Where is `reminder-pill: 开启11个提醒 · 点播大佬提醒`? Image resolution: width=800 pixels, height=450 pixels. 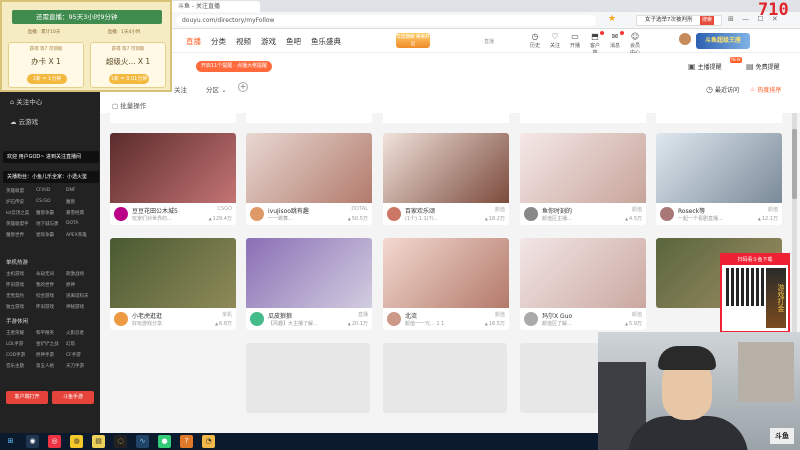 reminder-pill: 开启11个提醒 · 点播大佬提醒 is located at coordinates (234, 66).